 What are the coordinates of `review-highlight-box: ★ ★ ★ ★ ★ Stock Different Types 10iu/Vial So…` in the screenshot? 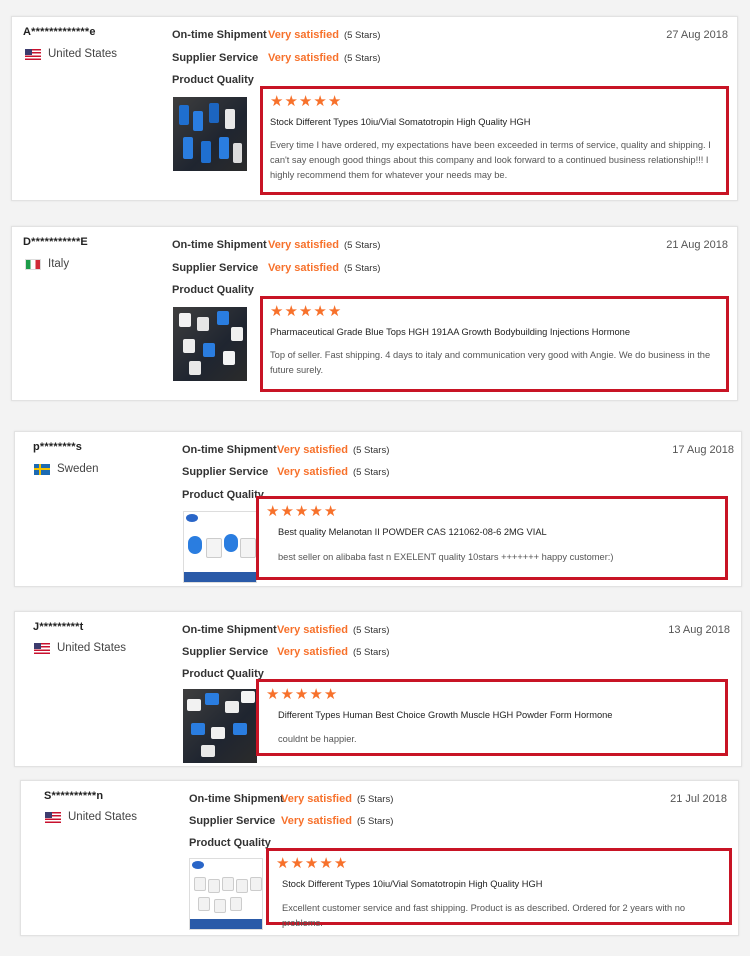 It's located at (494, 140).